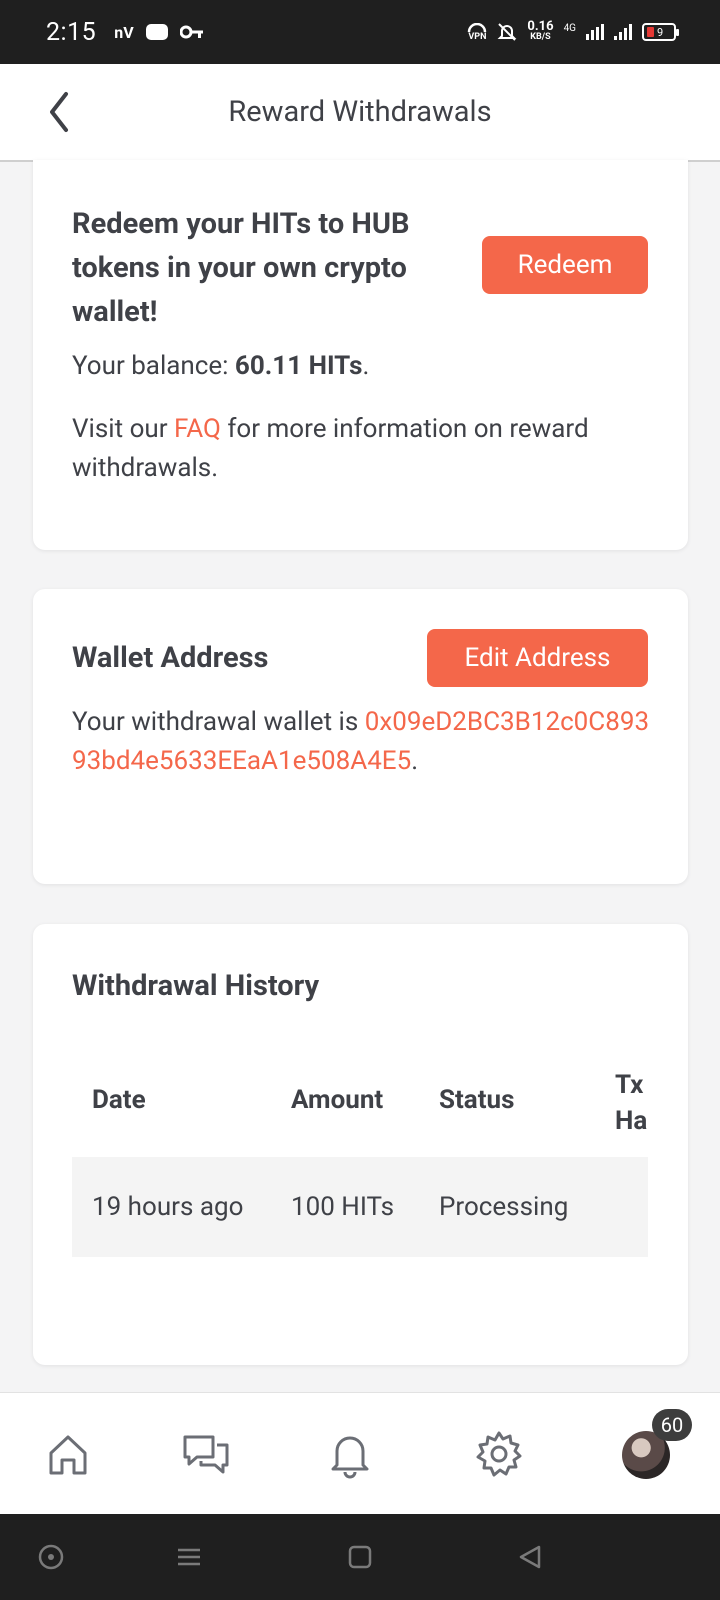 This screenshot has height=1600, width=720. Describe the element at coordinates (221, 366) in the screenshot. I see `balance-text: Your balance: 60.11 HITs.` at that location.